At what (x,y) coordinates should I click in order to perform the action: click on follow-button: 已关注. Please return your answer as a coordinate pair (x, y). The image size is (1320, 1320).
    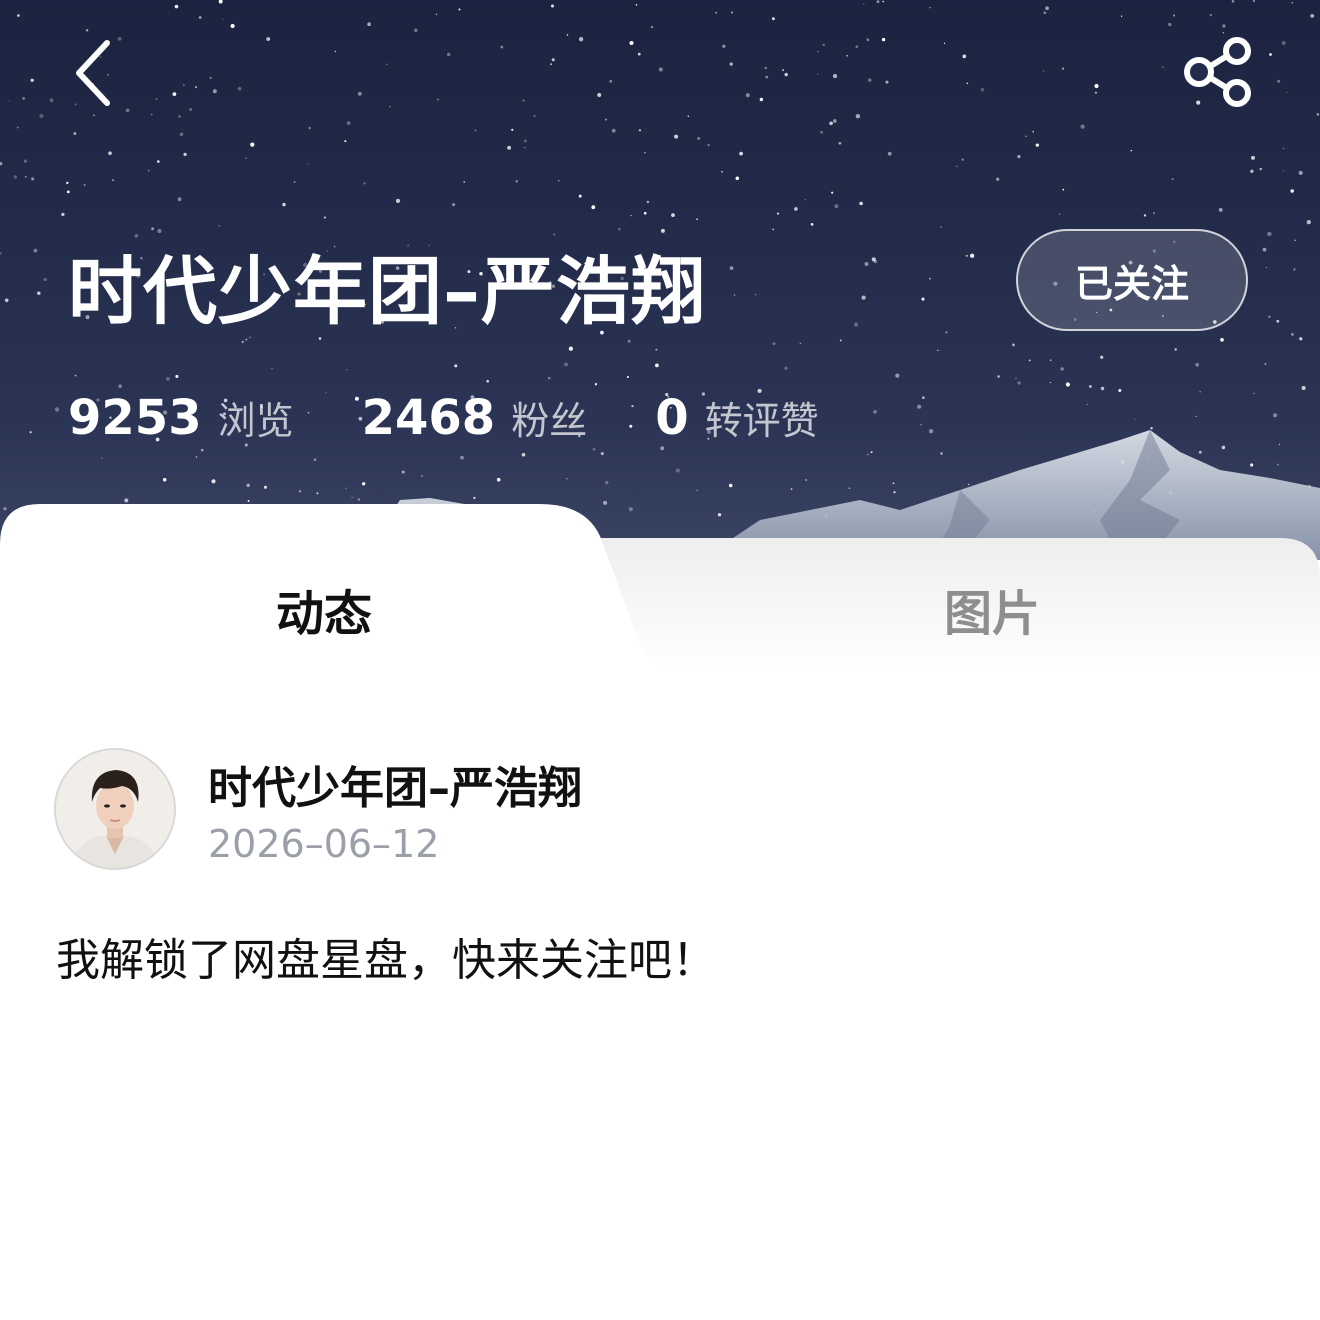
    Looking at the image, I should click on (1132, 280).